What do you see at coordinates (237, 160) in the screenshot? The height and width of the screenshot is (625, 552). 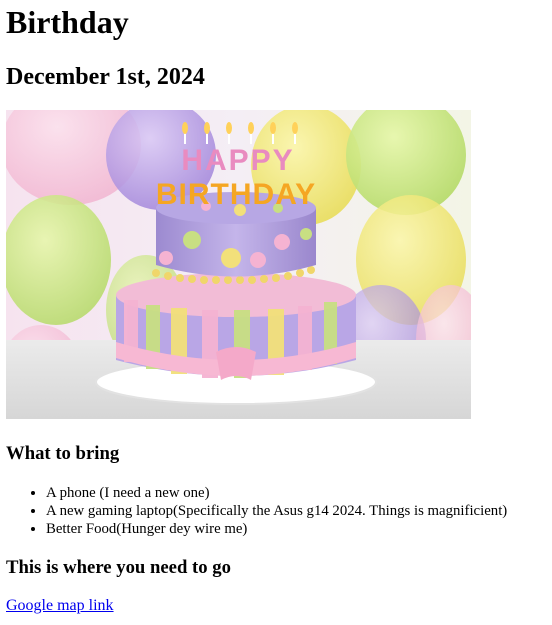 I see `cake-text-top: HAPPY` at bounding box center [237, 160].